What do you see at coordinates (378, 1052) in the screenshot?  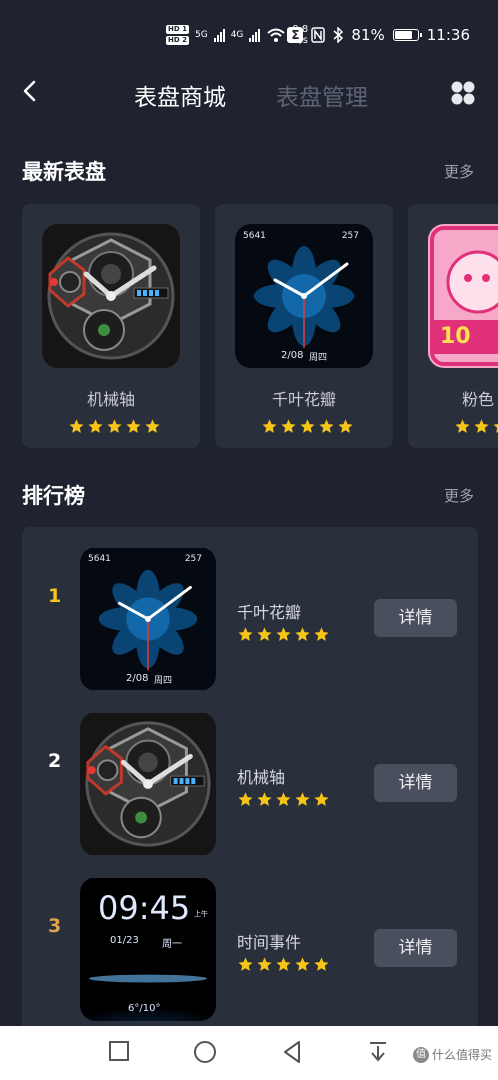 I see `down-arrow-icon` at bounding box center [378, 1052].